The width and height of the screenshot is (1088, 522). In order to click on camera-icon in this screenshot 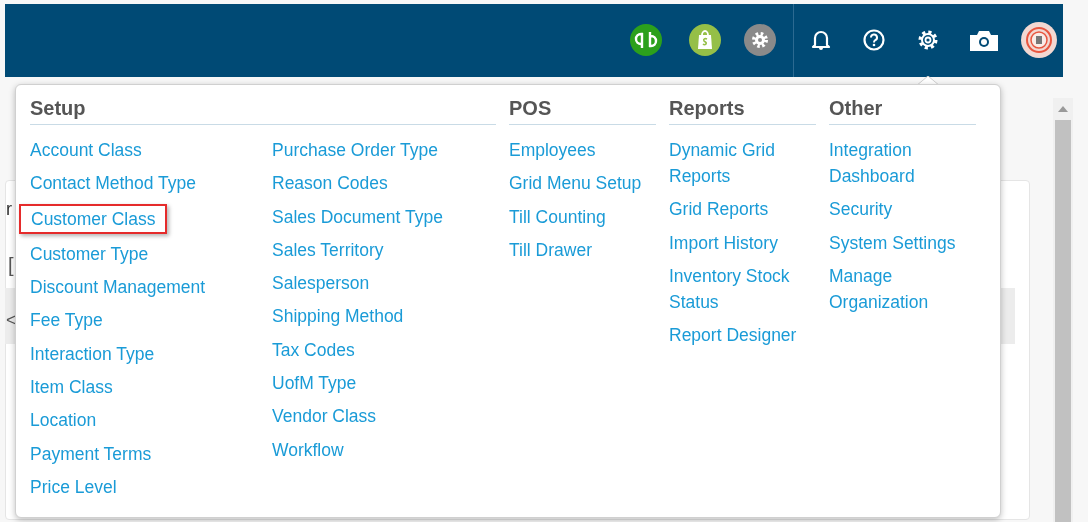, I will do `click(984, 41)`.